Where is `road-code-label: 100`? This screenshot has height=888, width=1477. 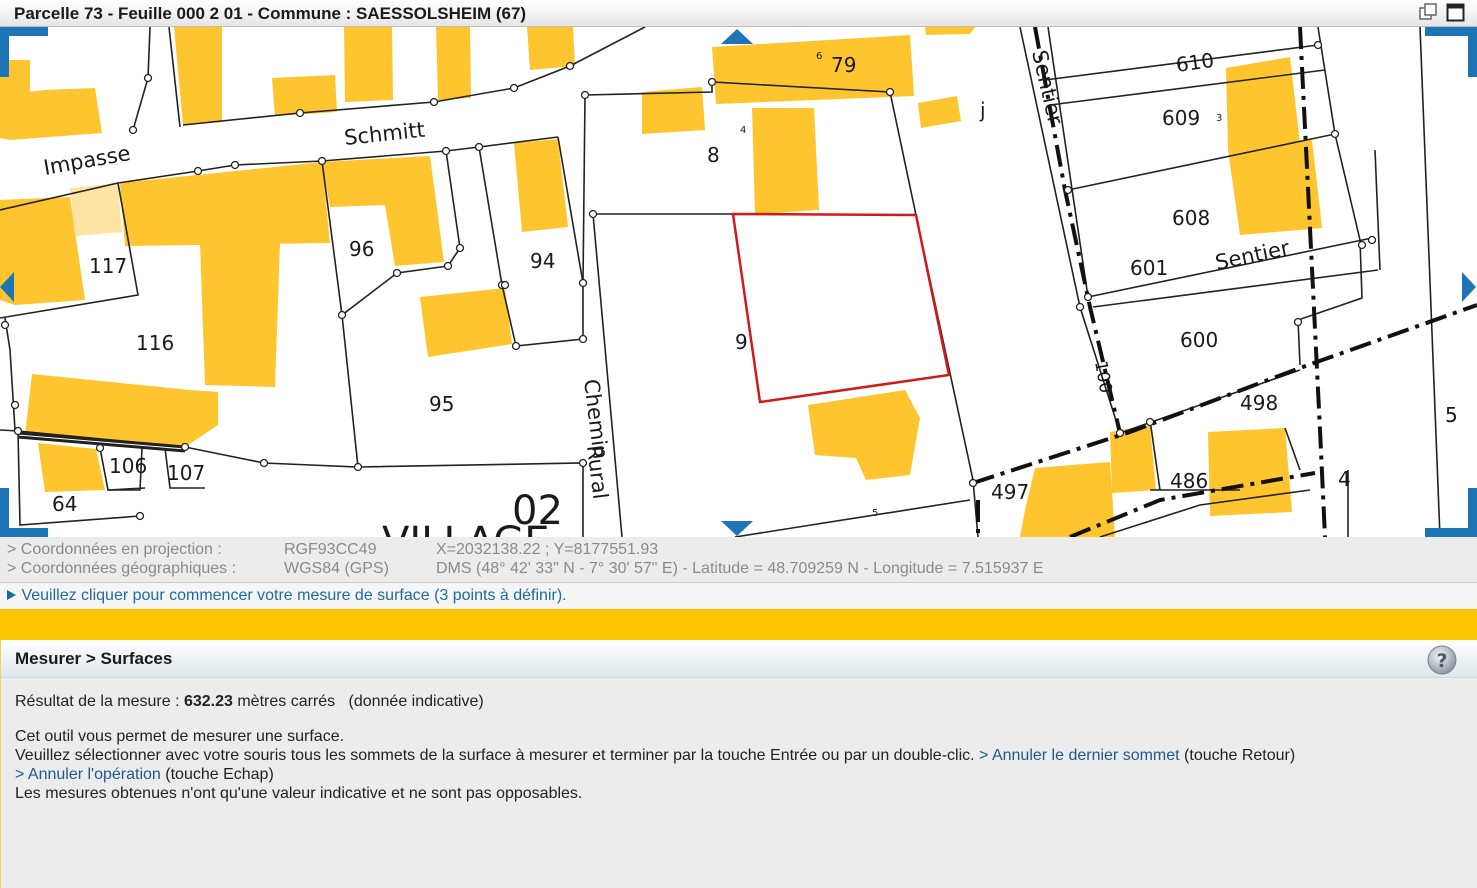
road-code-label: 100 is located at coordinates (1102, 376).